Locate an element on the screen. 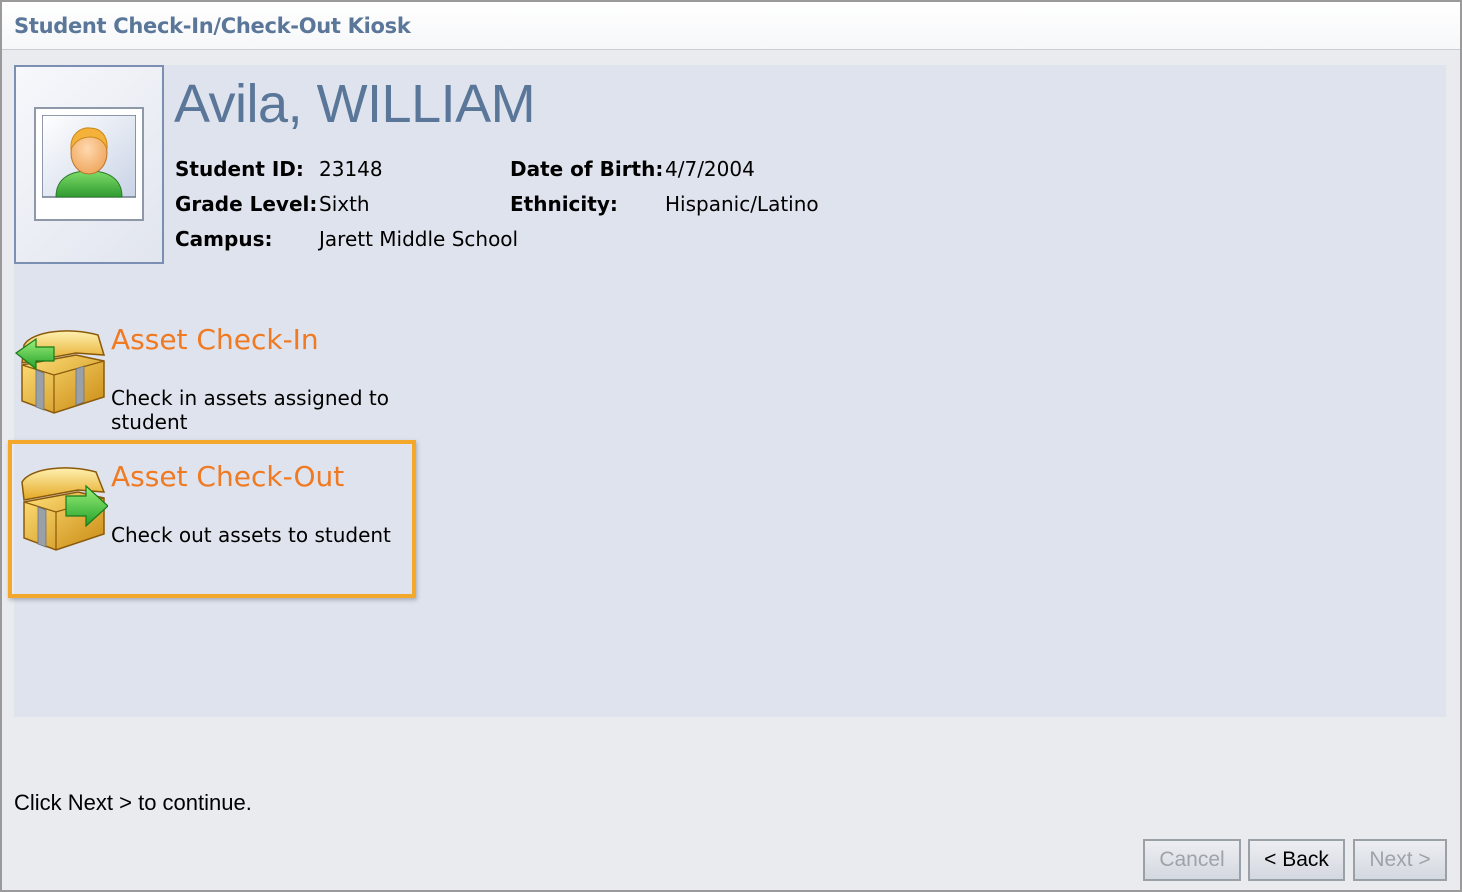 The image size is (1462, 892). student-photo is located at coordinates (89, 164).